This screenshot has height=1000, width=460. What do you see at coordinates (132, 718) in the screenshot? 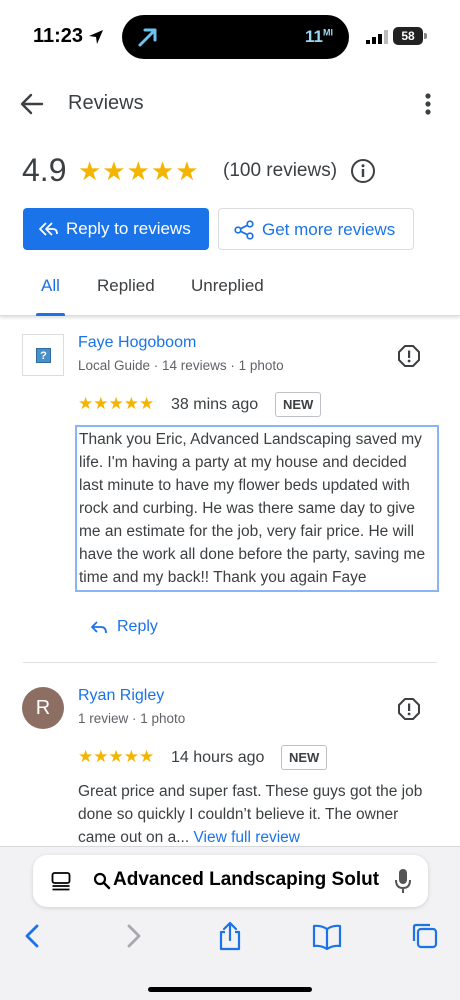
I see `reviewer-meta: 1 review · 1 photo` at bounding box center [132, 718].